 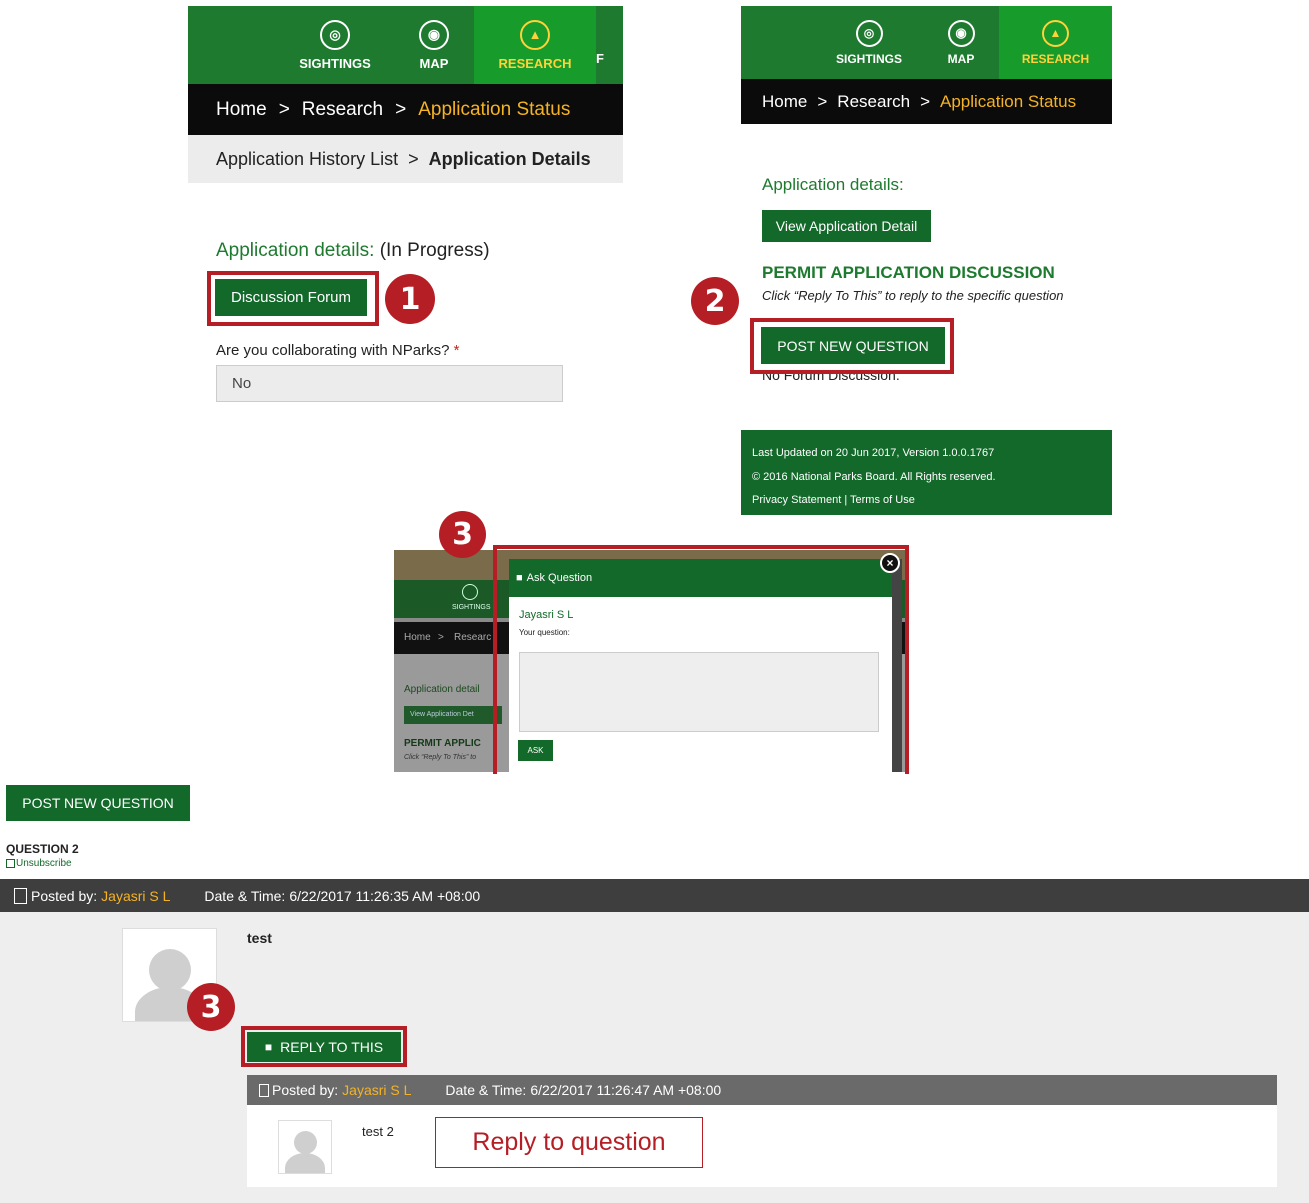 What do you see at coordinates (307, 159) in the screenshot?
I see `sub-breadcrumb-list: Application History List` at bounding box center [307, 159].